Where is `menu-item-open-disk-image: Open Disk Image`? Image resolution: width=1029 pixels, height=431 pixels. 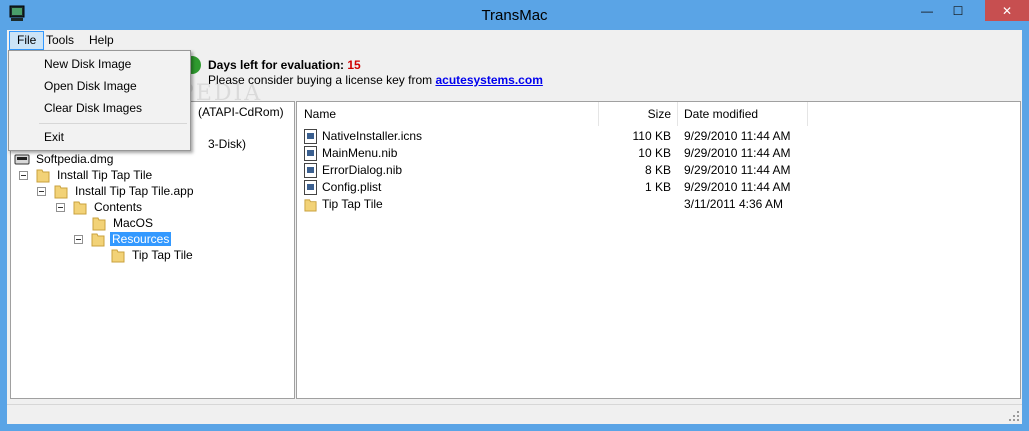
menu-item-open-disk-image: Open Disk Image is located at coordinates (99, 86).